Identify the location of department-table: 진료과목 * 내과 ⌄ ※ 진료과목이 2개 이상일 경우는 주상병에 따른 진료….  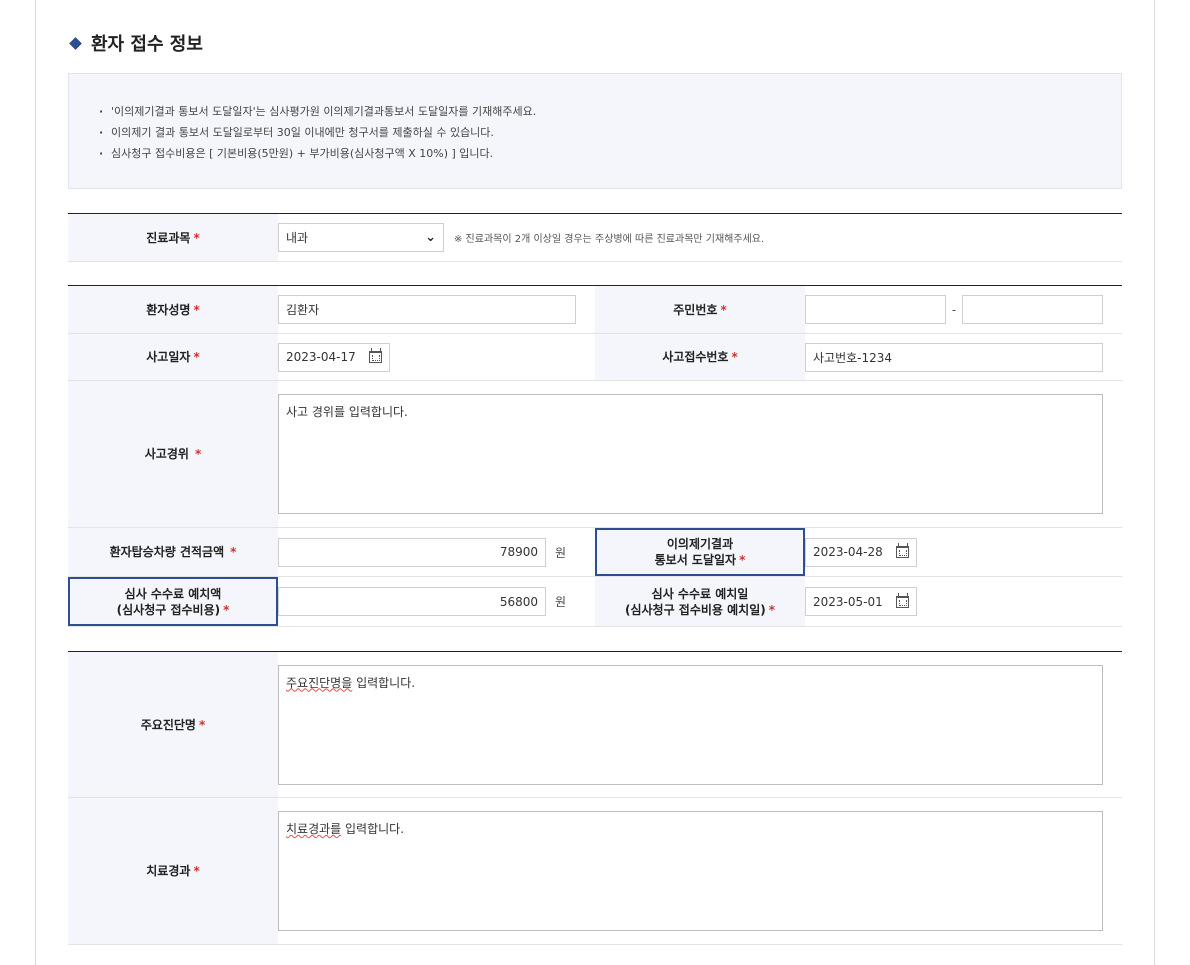
(595, 237).